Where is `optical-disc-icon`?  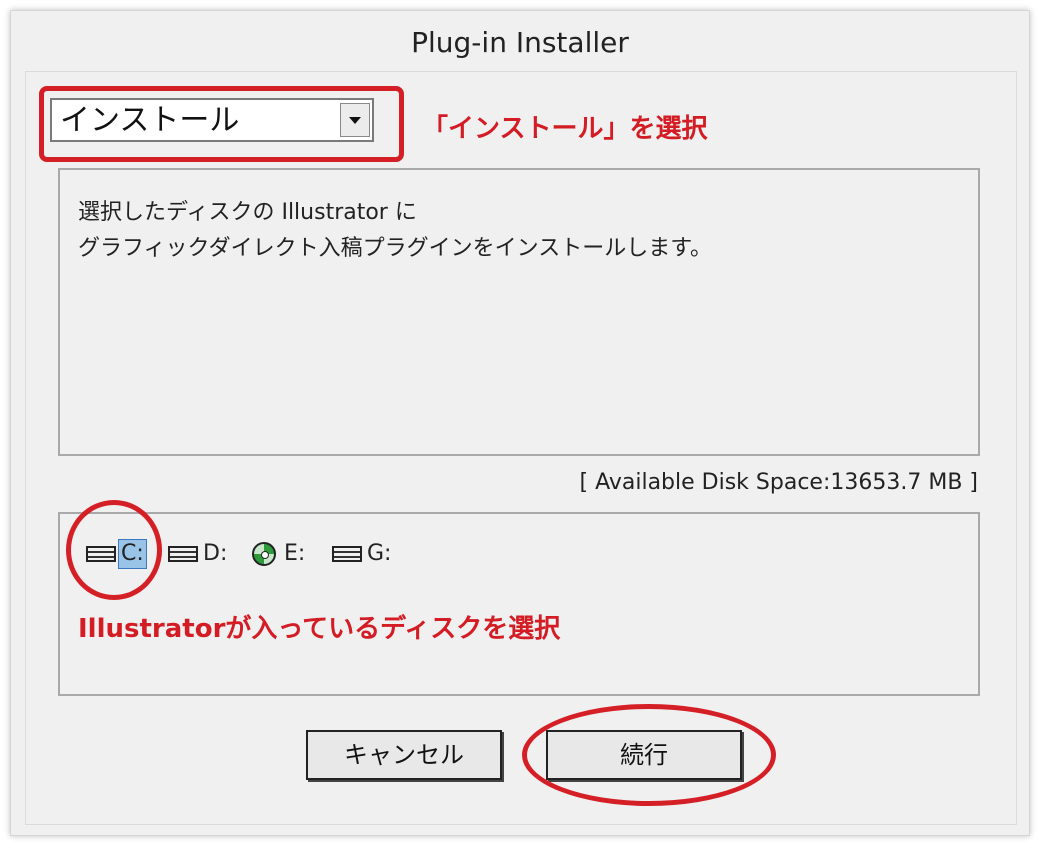
optical-disc-icon is located at coordinates (264, 554).